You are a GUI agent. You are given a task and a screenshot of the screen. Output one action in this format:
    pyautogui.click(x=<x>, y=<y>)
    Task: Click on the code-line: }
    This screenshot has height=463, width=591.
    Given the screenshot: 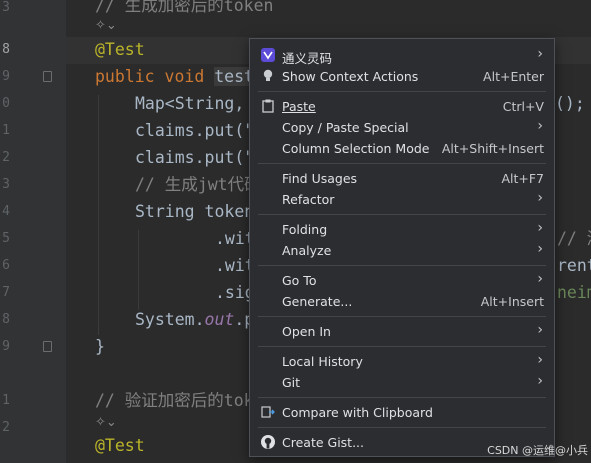 What is the action you would take?
    pyautogui.click(x=100, y=346)
    